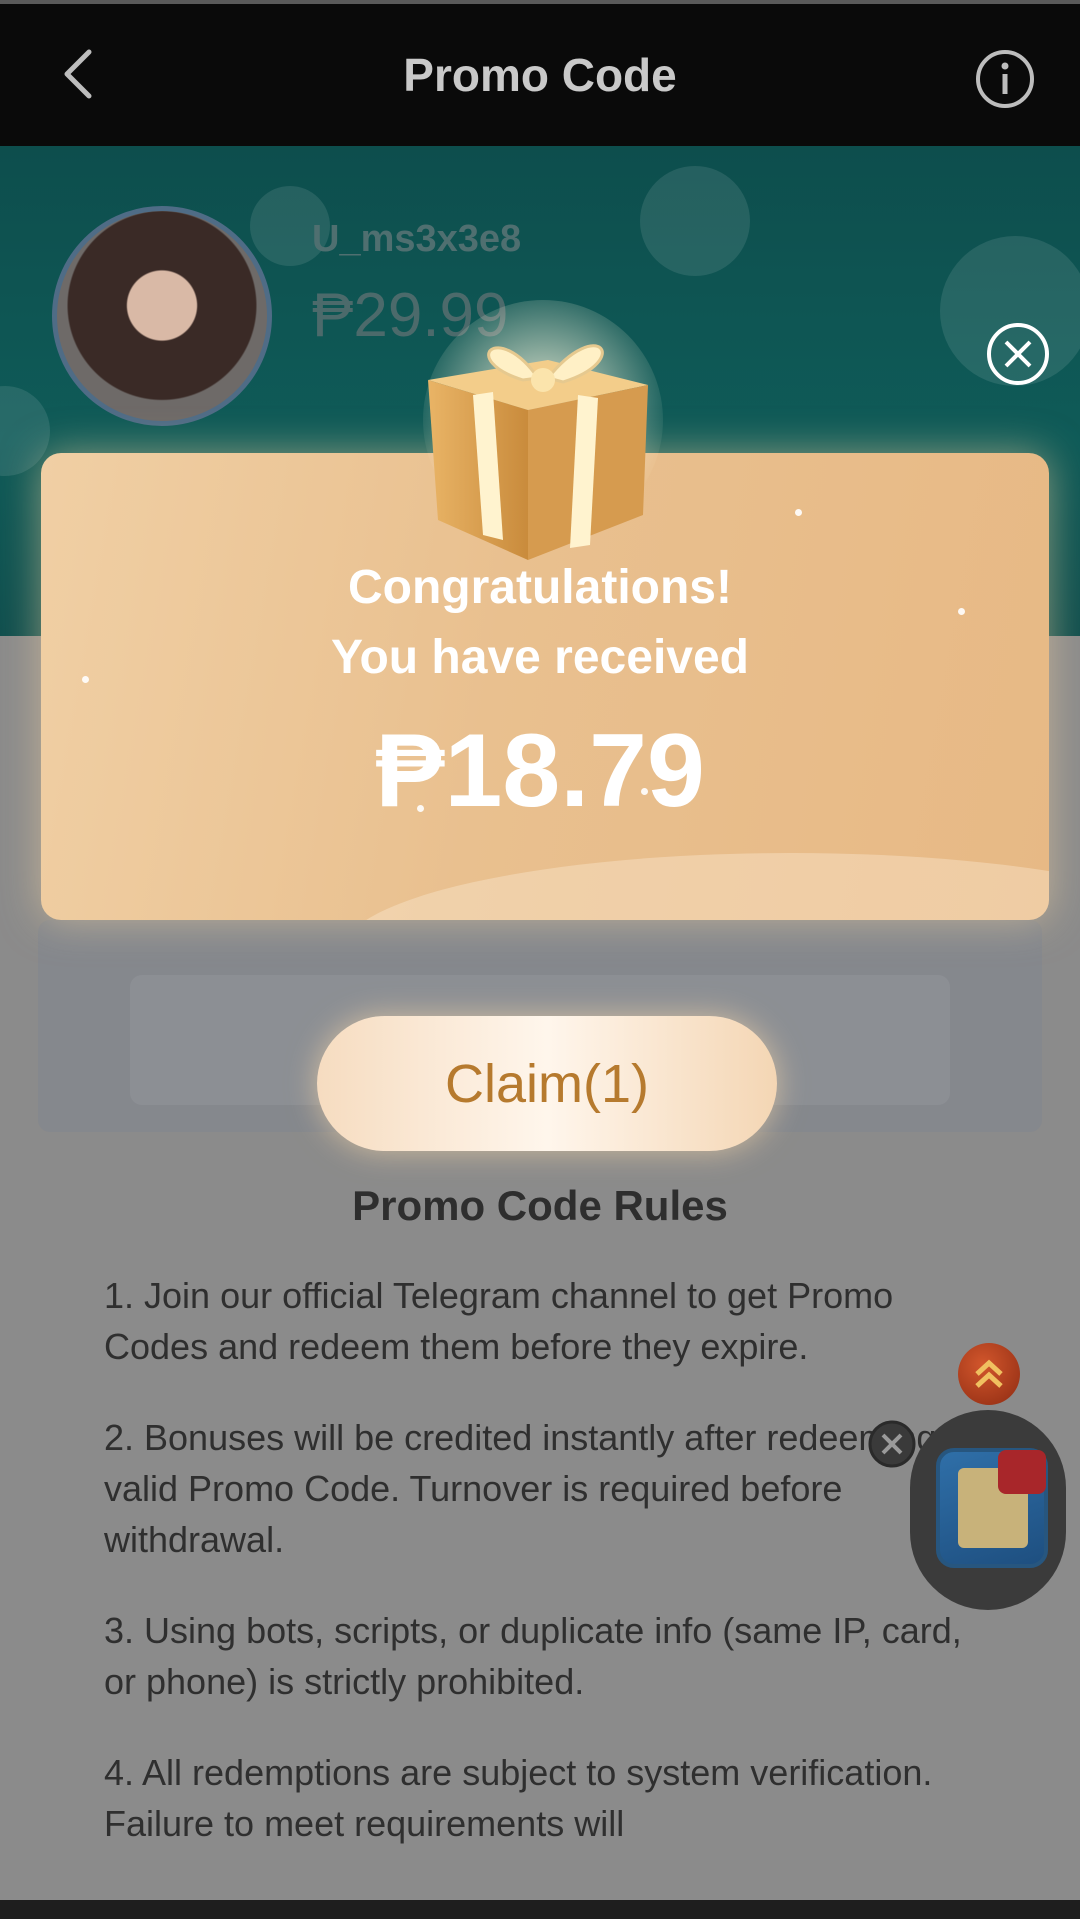  Describe the element at coordinates (1005, 79) in the screenshot. I see `info-icon` at that location.